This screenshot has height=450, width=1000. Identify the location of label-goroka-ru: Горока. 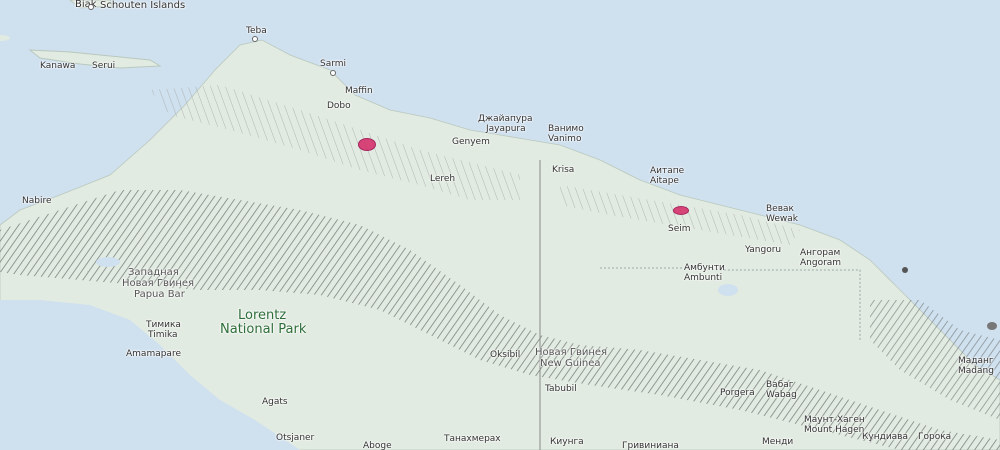
(934, 437).